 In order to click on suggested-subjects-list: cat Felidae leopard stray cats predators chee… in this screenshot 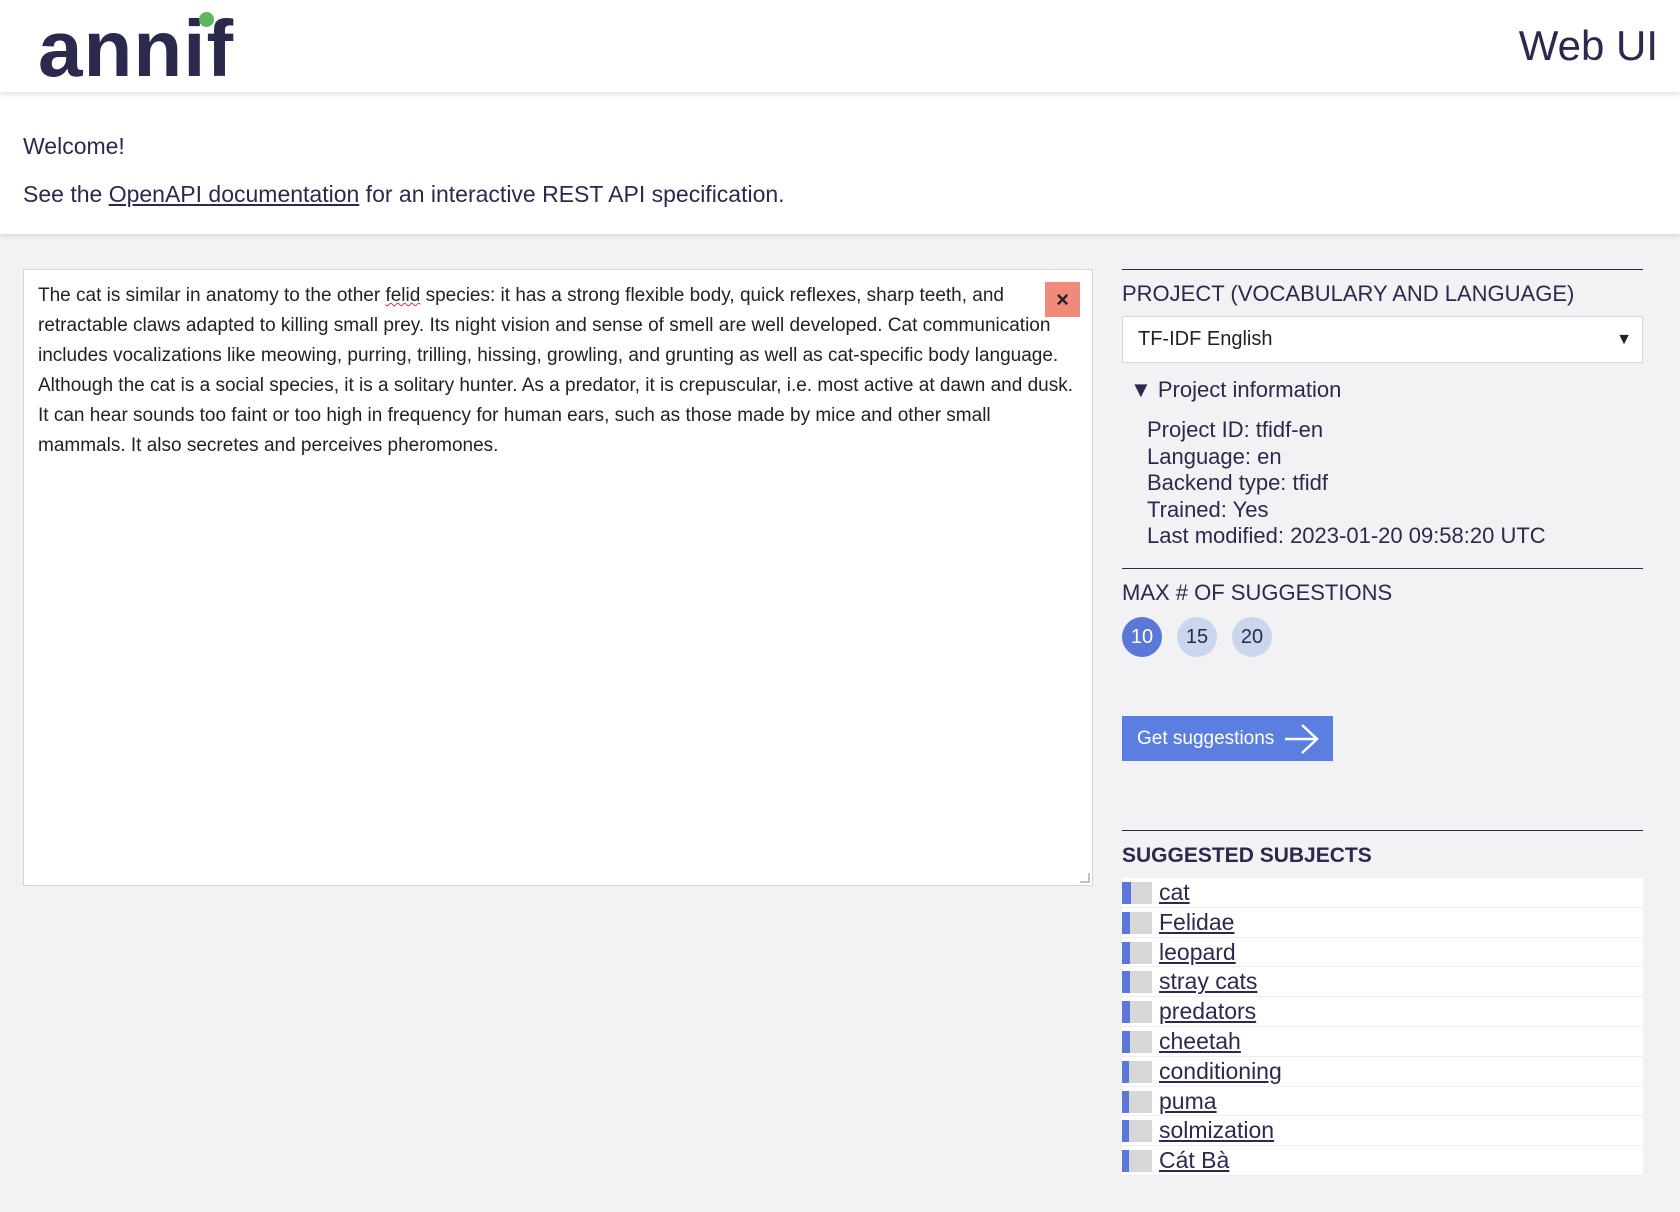, I will do `click(1382, 1027)`.